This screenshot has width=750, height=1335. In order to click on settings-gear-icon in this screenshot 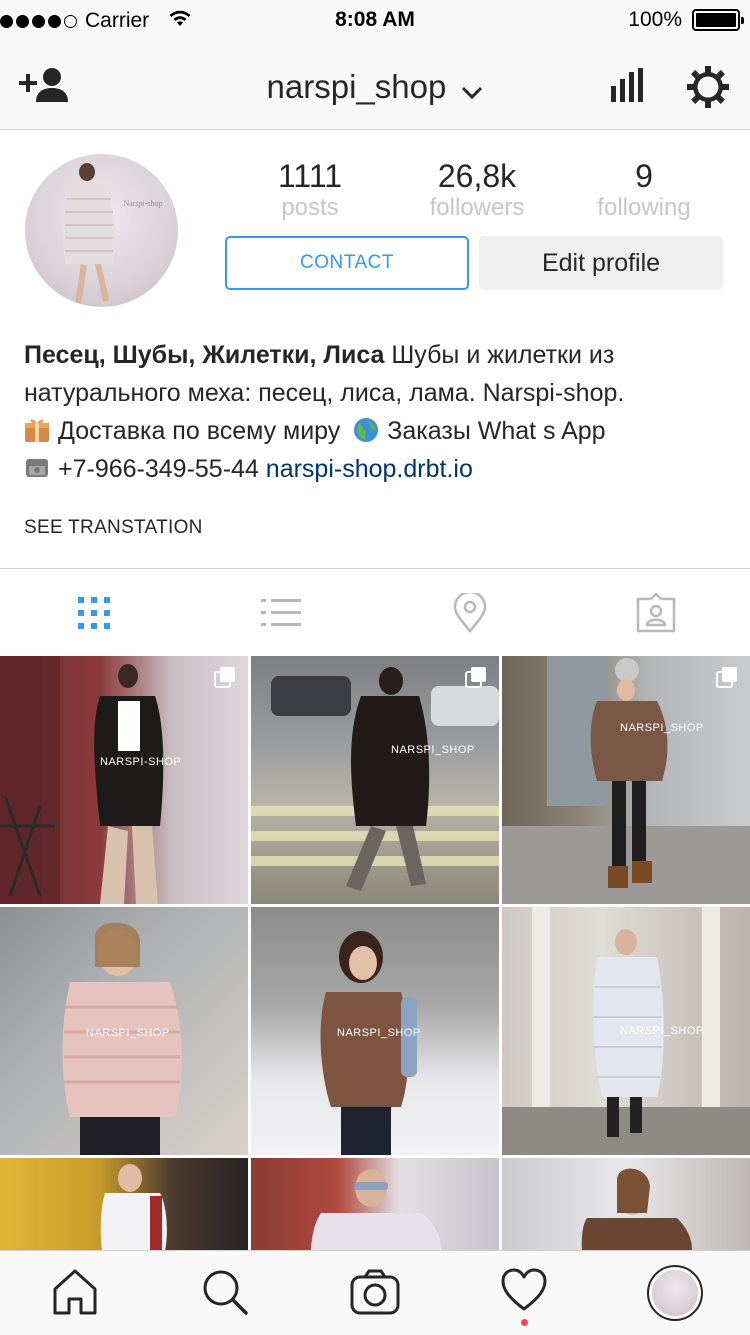, I will do `click(708, 89)`.